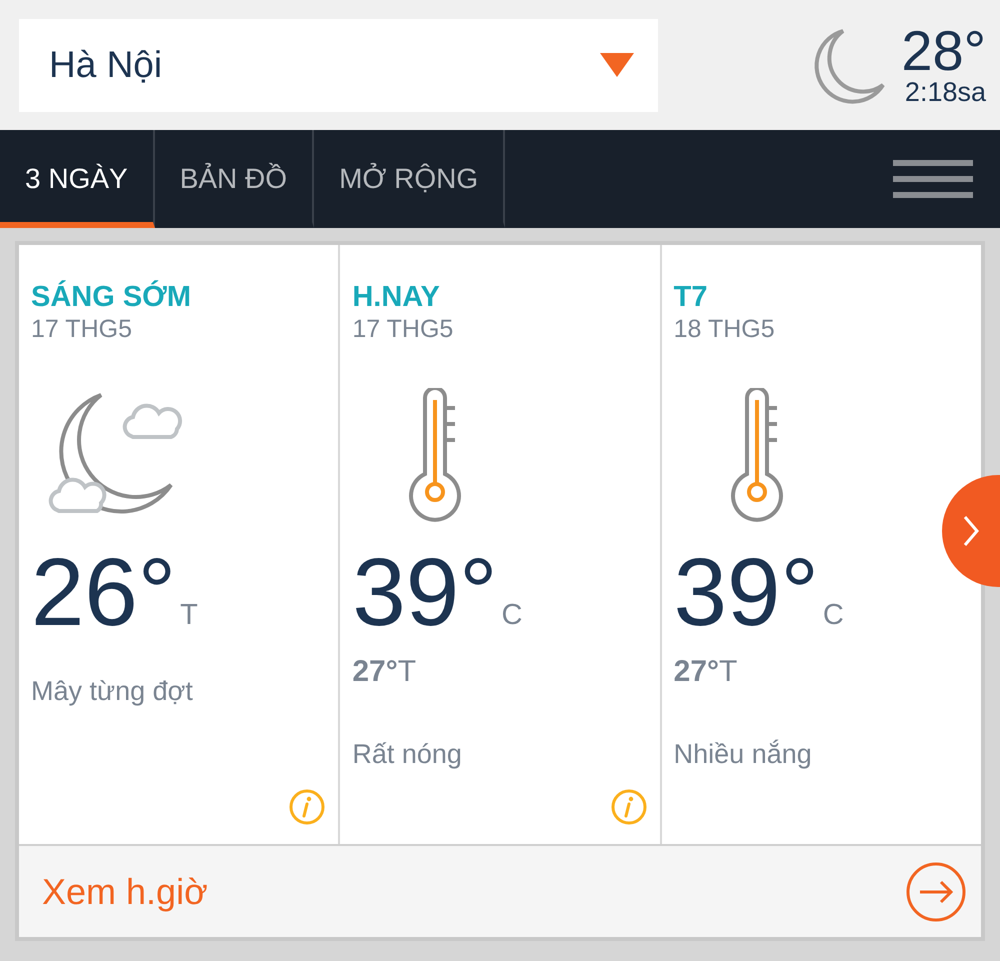  I want to click on condition: Rất nóng, so click(407, 754).